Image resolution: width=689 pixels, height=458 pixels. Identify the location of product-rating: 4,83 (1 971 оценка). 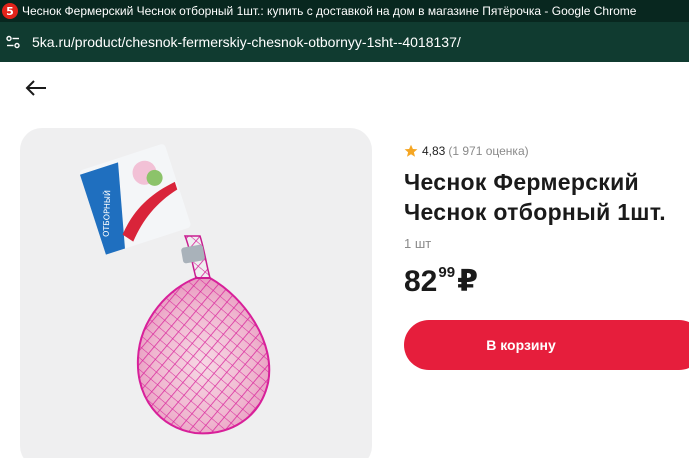
(466, 151).